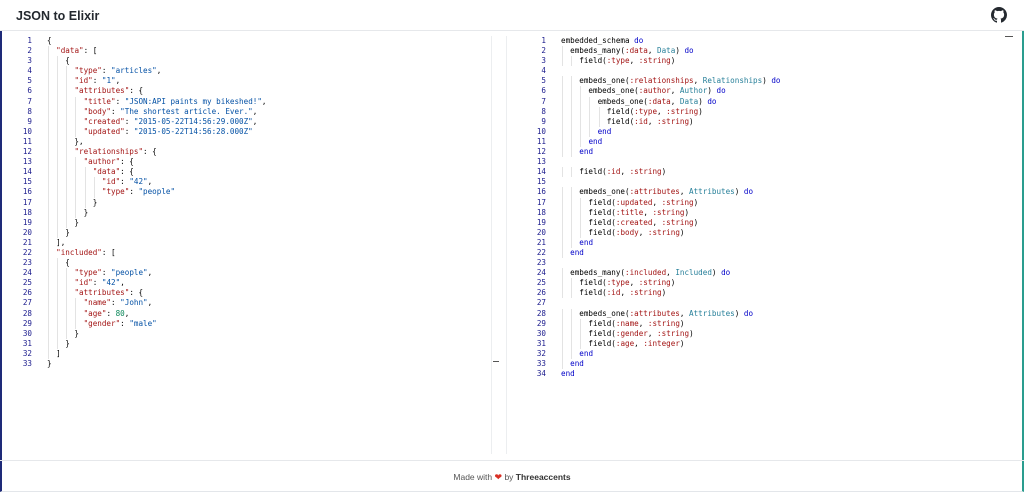 The height and width of the screenshot is (492, 1024). Describe the element at coordinates (58, 263) in the screenshot. I see `code-text: {` at that location.